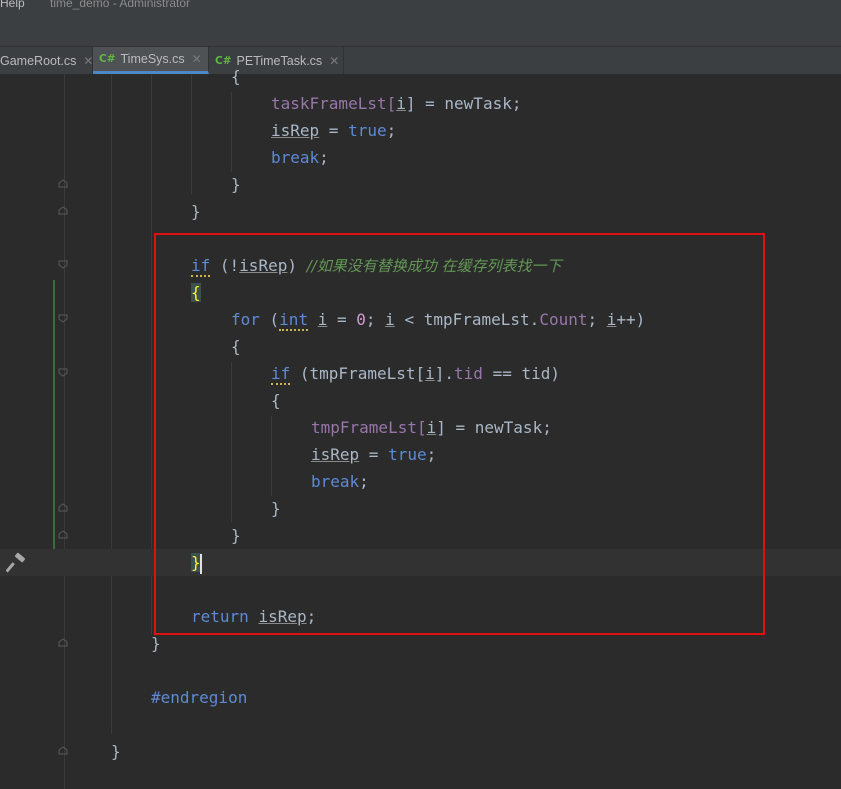 This screenshot has width=841, height=789. I want to click on code-line: {, so click(236, 76).